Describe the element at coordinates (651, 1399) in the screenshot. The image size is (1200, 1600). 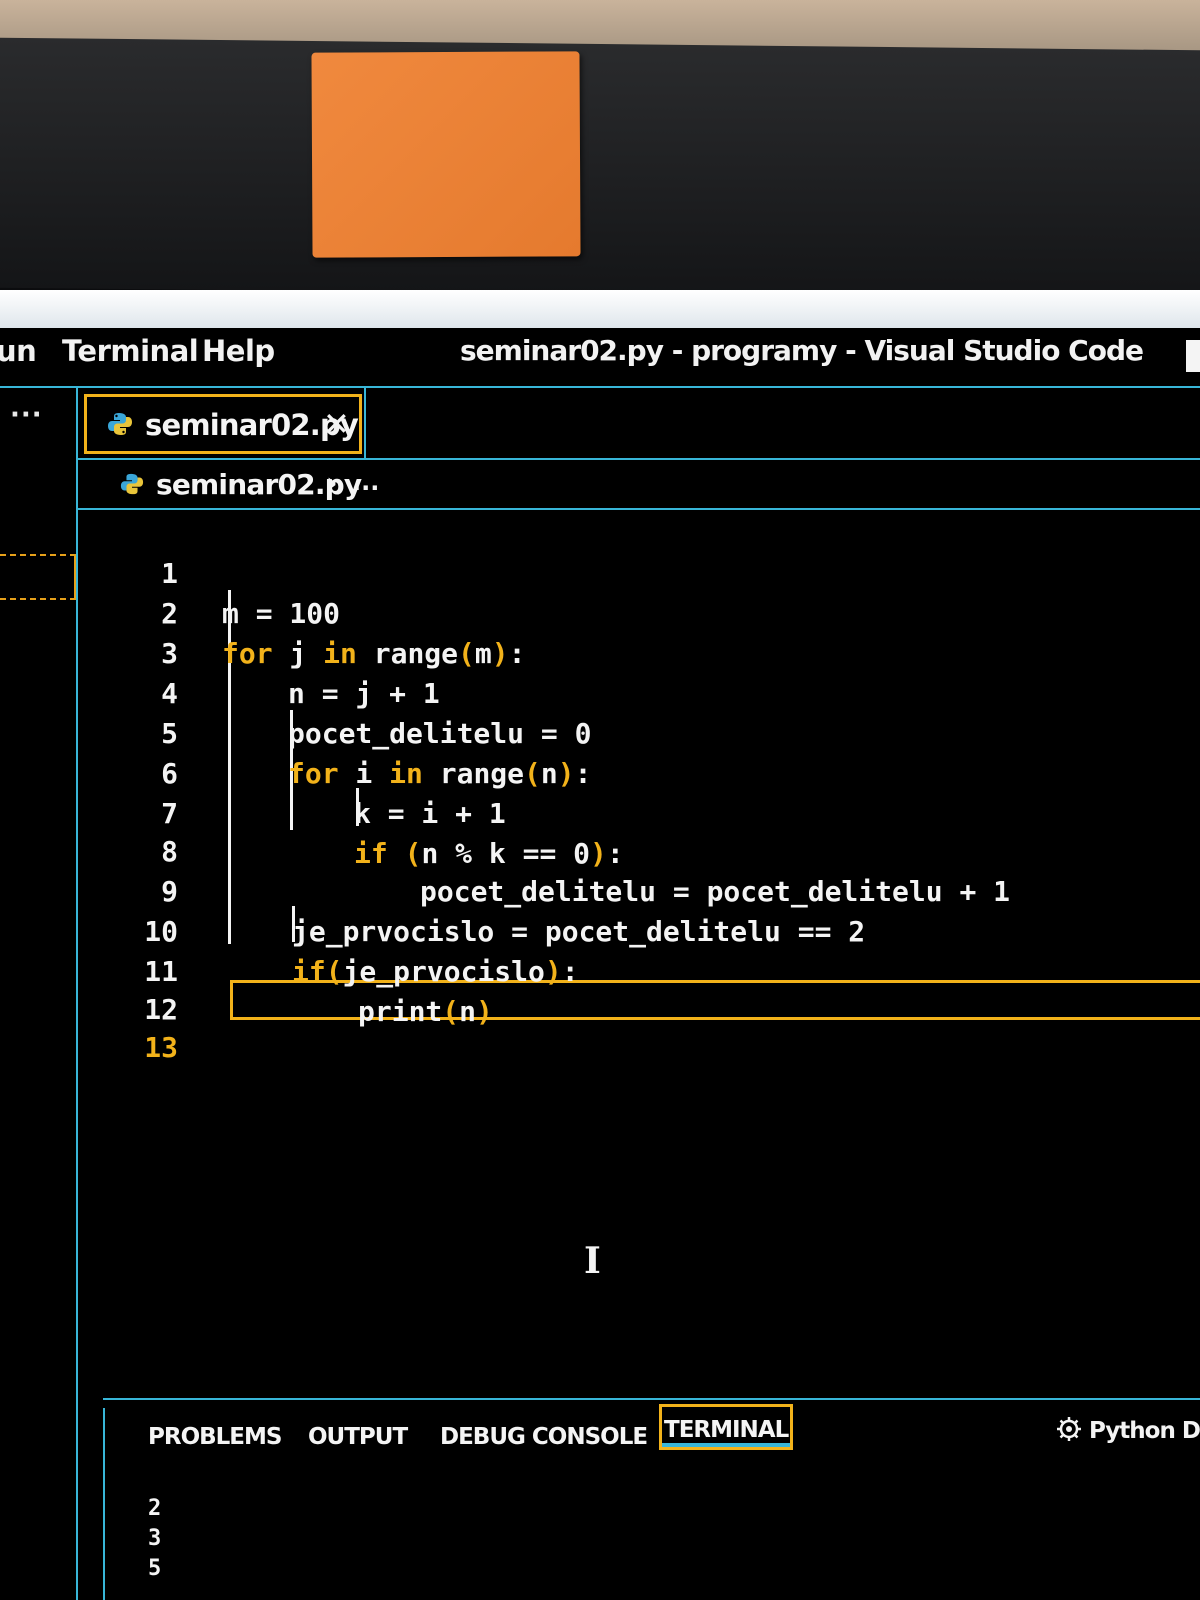
I see `panel-border` at that location.